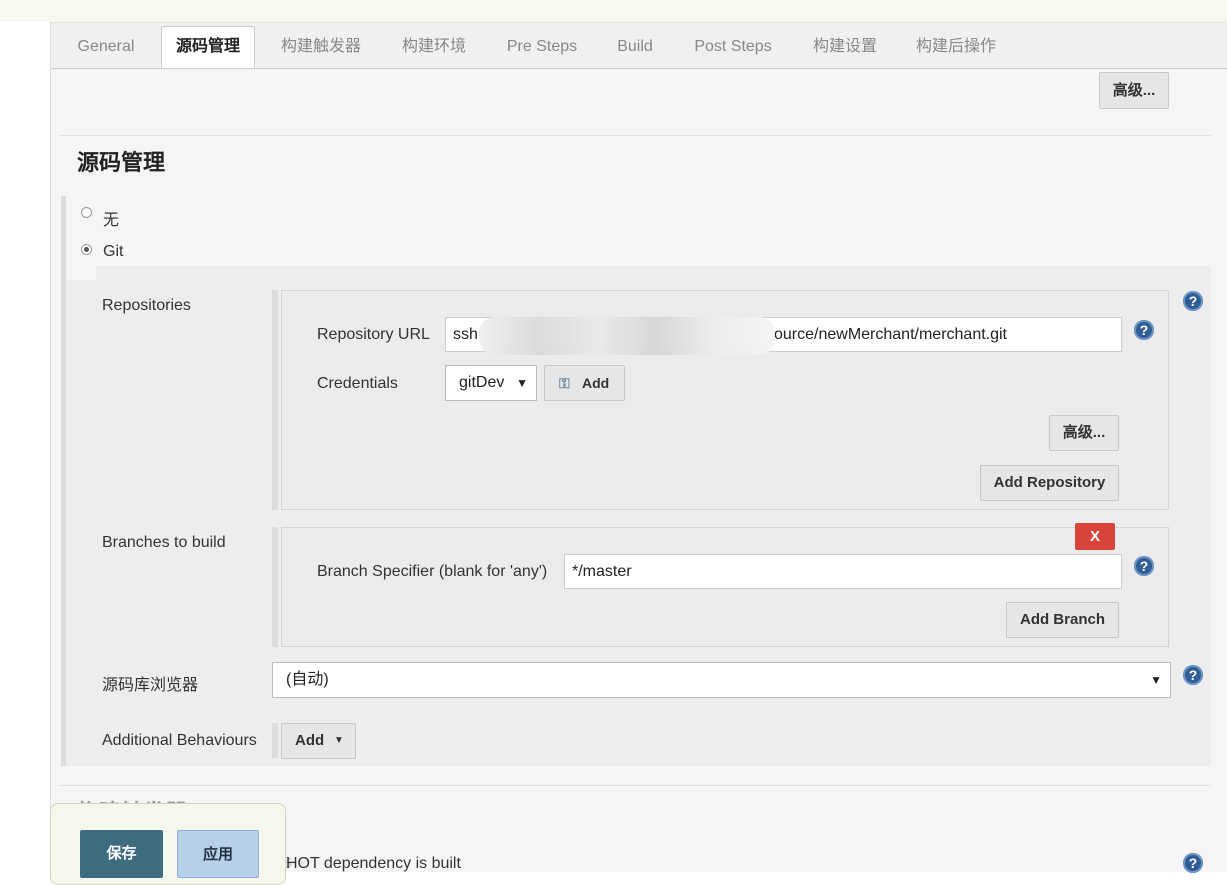 The width and height of the screenshot is (1227, 885). What do you see at coordinates (635, 47) in the screenshot?
I see `tab-build: Build` at bounding box center [635, 47].